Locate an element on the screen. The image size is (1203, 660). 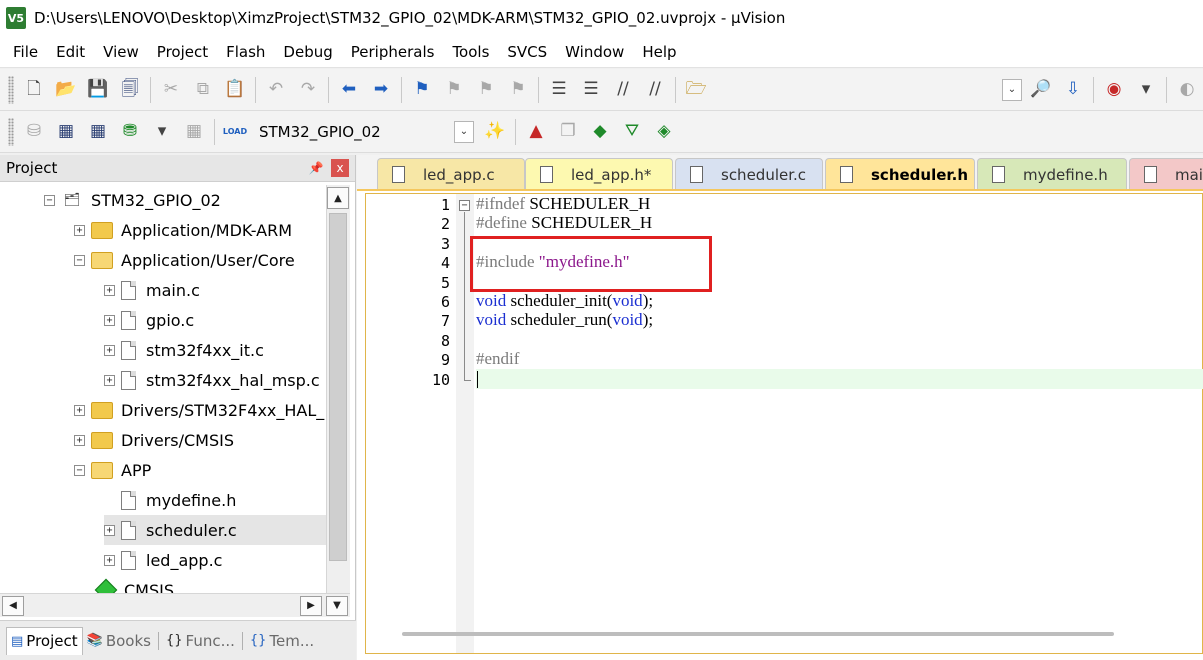
tree-item-cmsis: CMSIS is located at coordinates (134, 584).